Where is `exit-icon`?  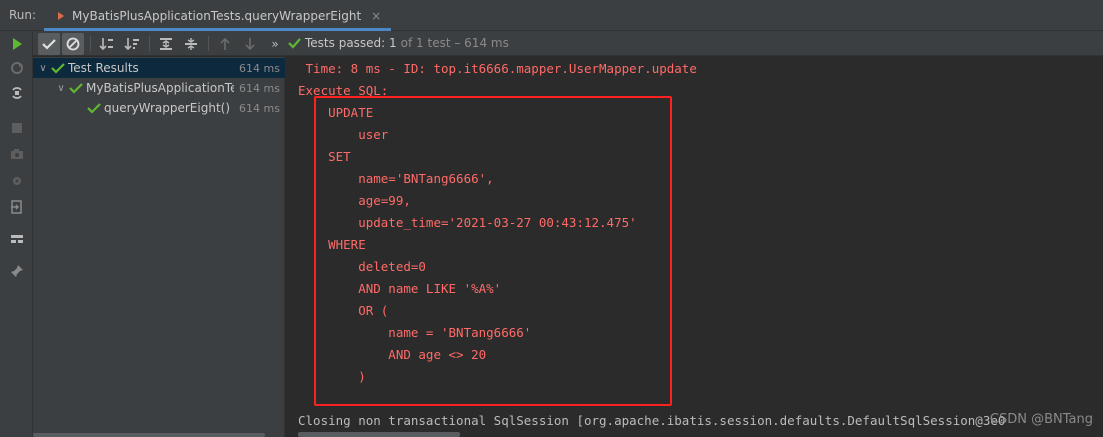 exit-icon is located at coordinates (16, 207).